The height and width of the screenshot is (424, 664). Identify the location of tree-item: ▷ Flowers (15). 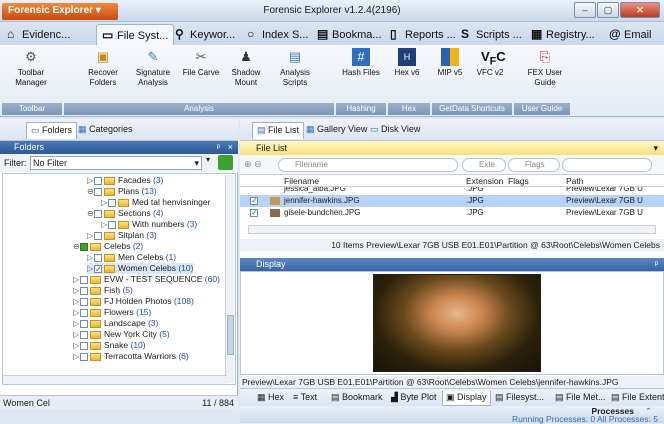
(112, 312).